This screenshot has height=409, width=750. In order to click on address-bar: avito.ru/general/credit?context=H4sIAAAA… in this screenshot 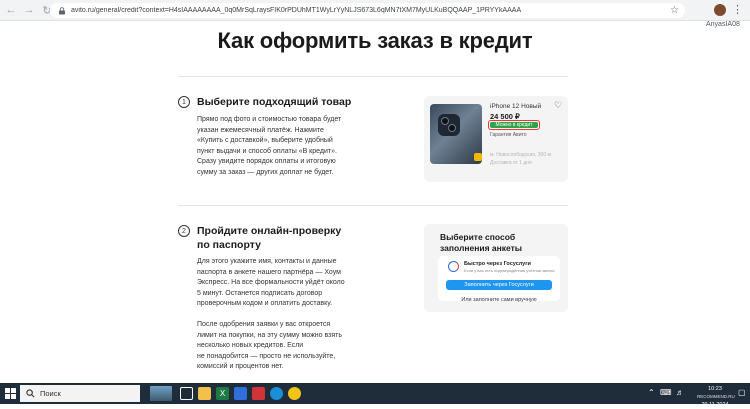, I will do `click(367, 10)`.